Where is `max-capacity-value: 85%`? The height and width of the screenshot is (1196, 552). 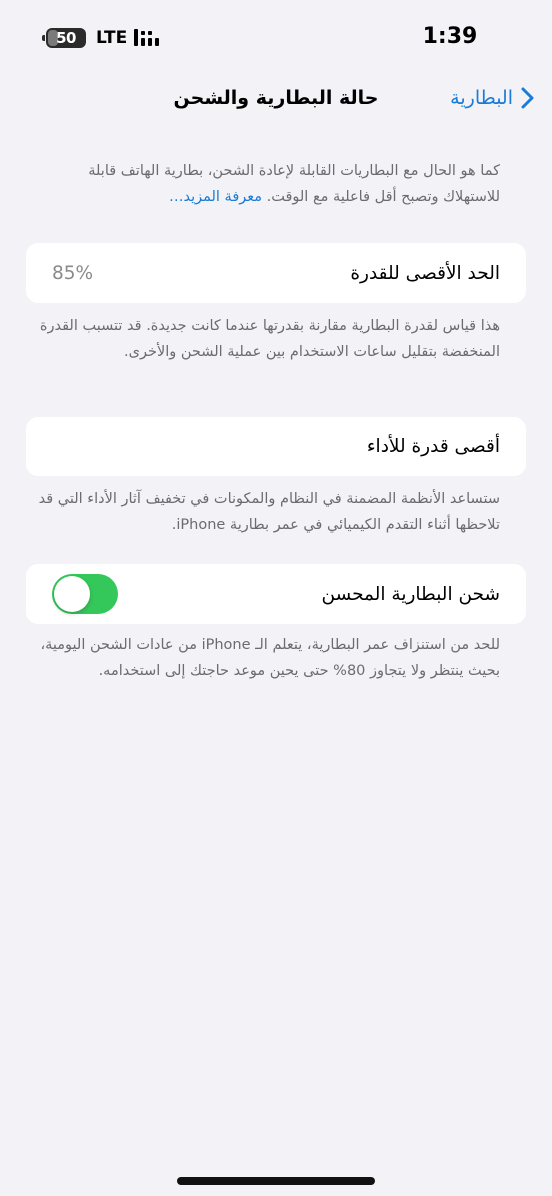 max-capacity-value: 85% is located at coordinates (73, 273).